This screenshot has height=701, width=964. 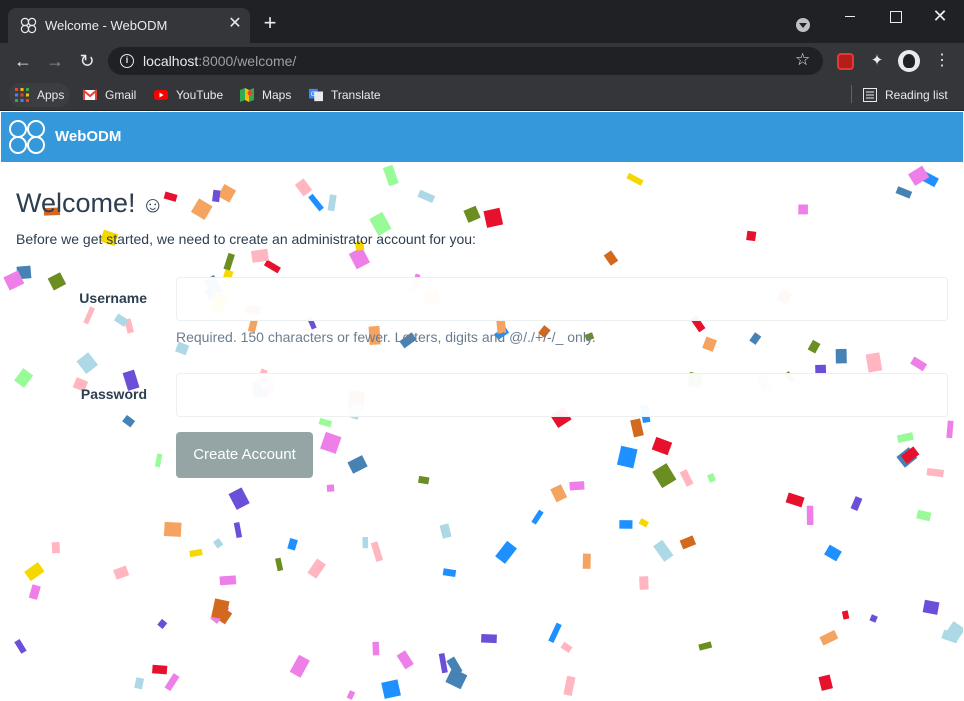 I want to click on webodm-navbar: WebODM, so click(x=482, y=137).